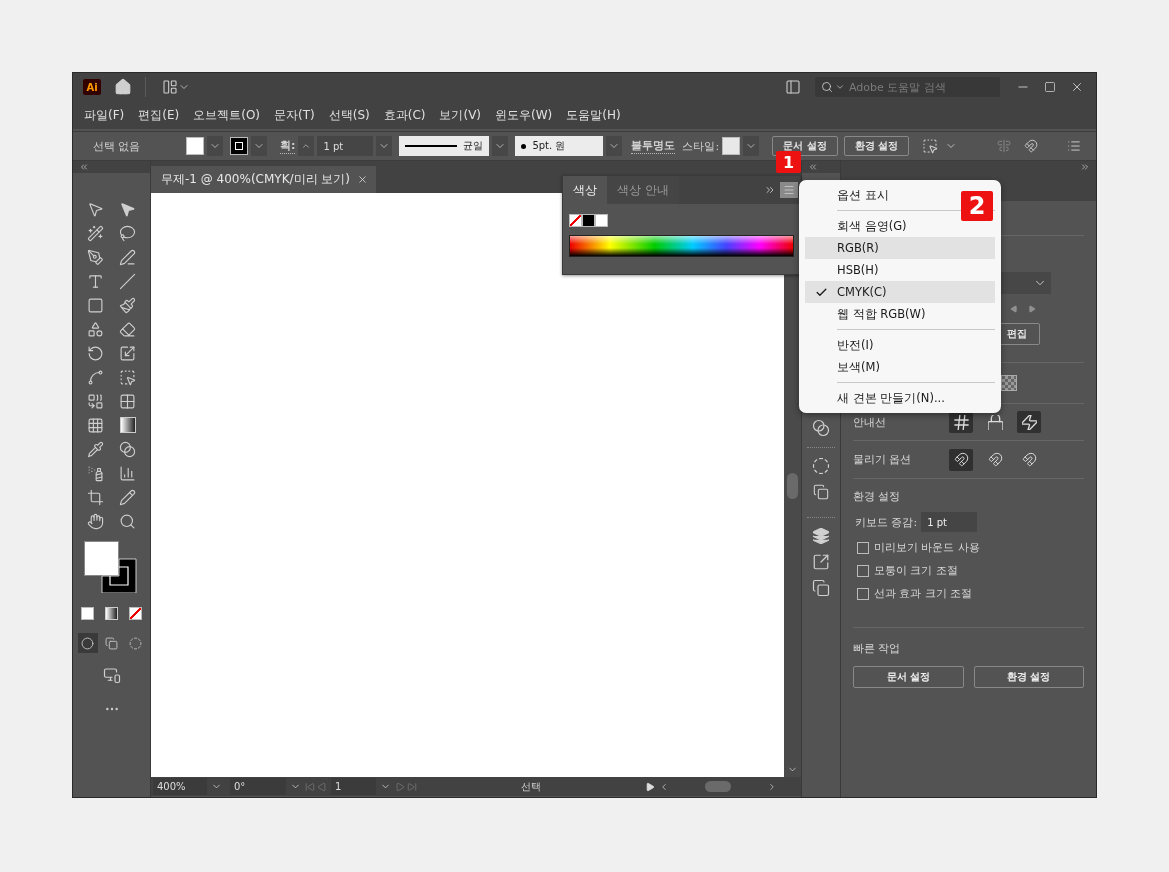 This screenshot has width=1169, height=872. Describe the element at coordinates (949, 522) in the screenshot. I see `keyboard-increment-field: 1 pt` at that location.